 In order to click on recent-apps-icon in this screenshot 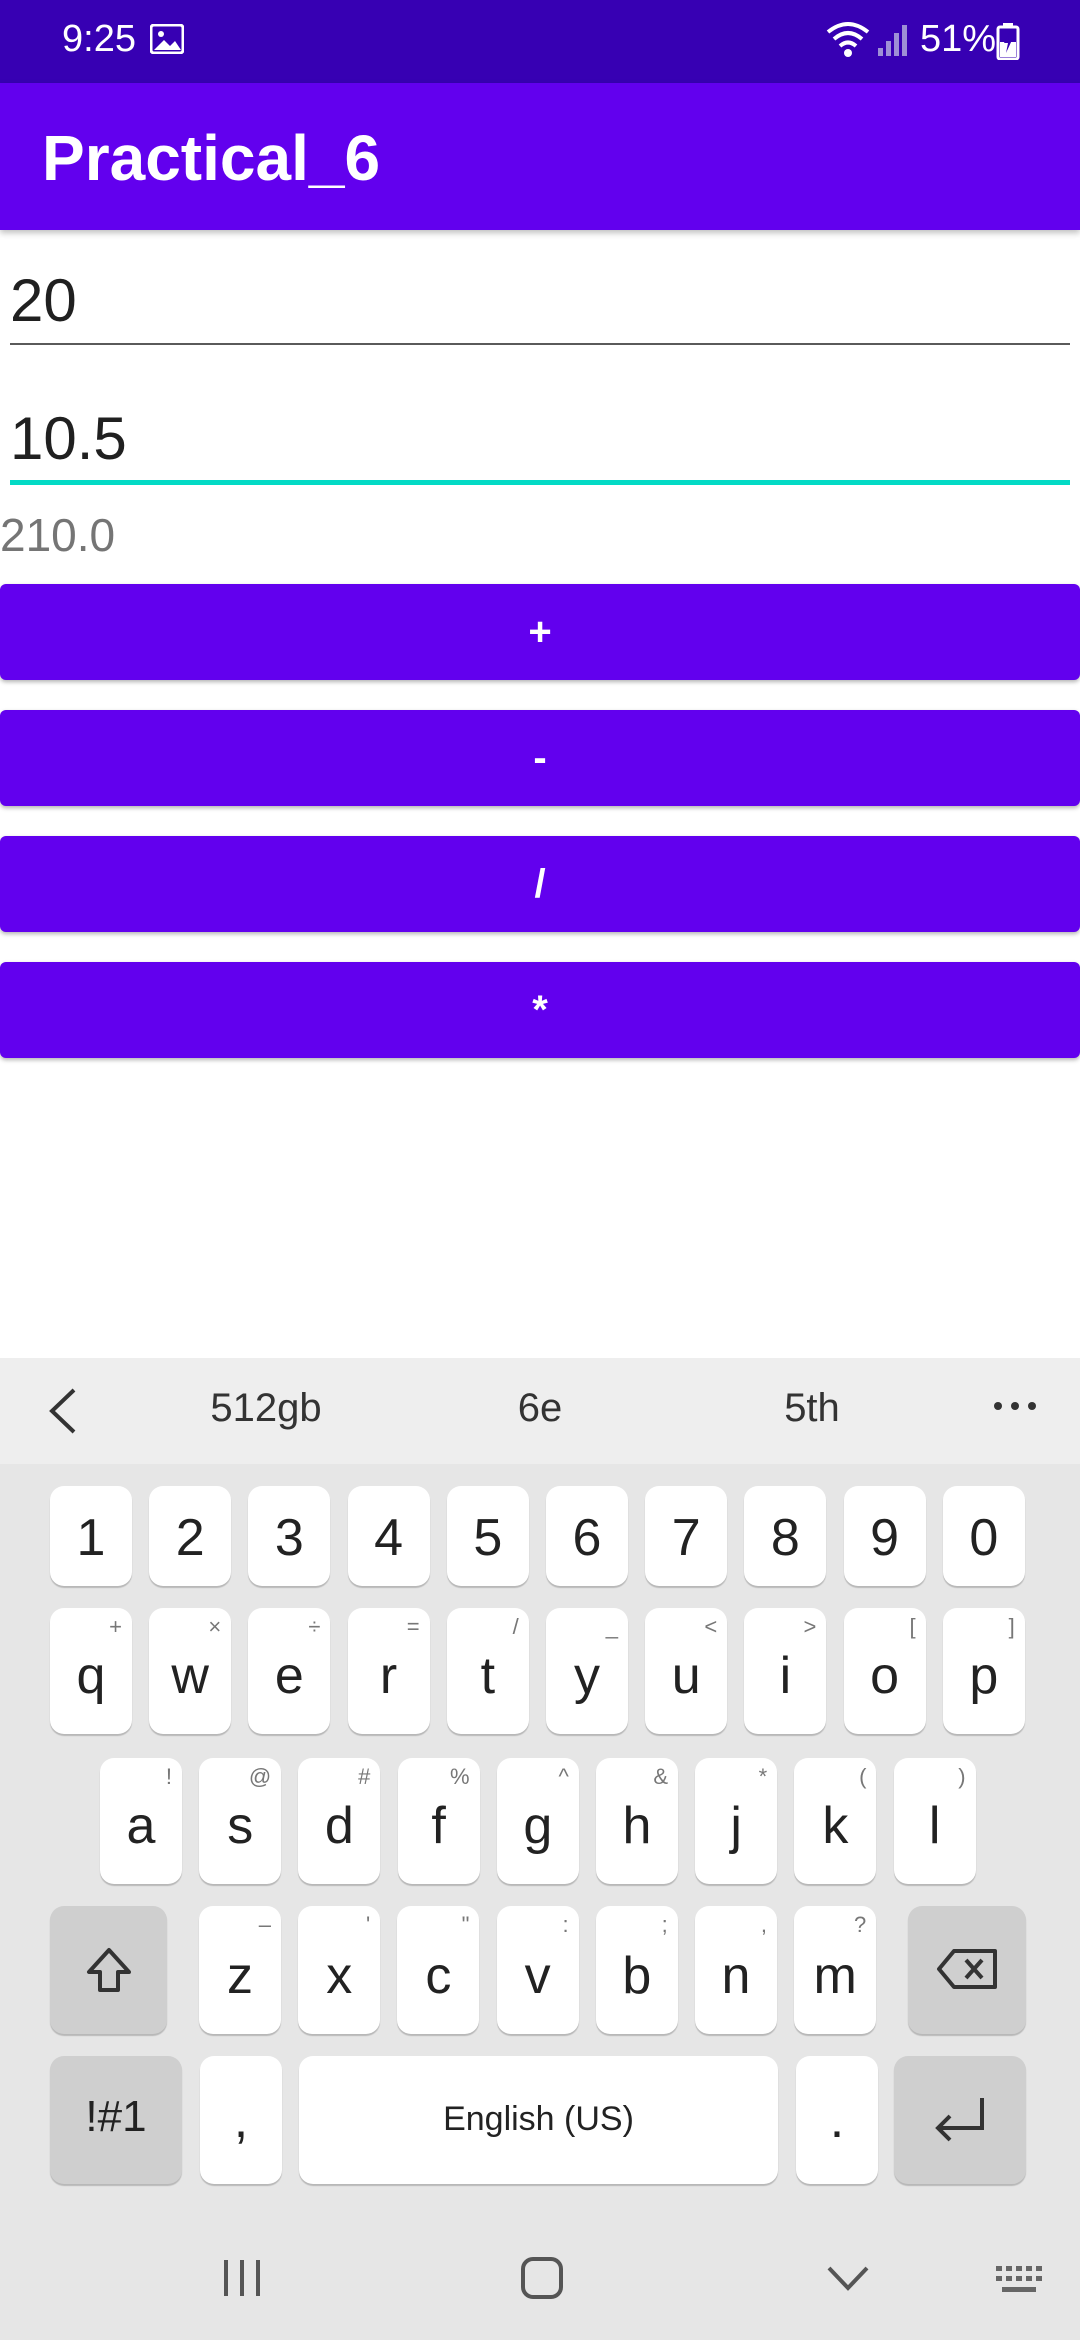, I will do `click(242, 2278)`.